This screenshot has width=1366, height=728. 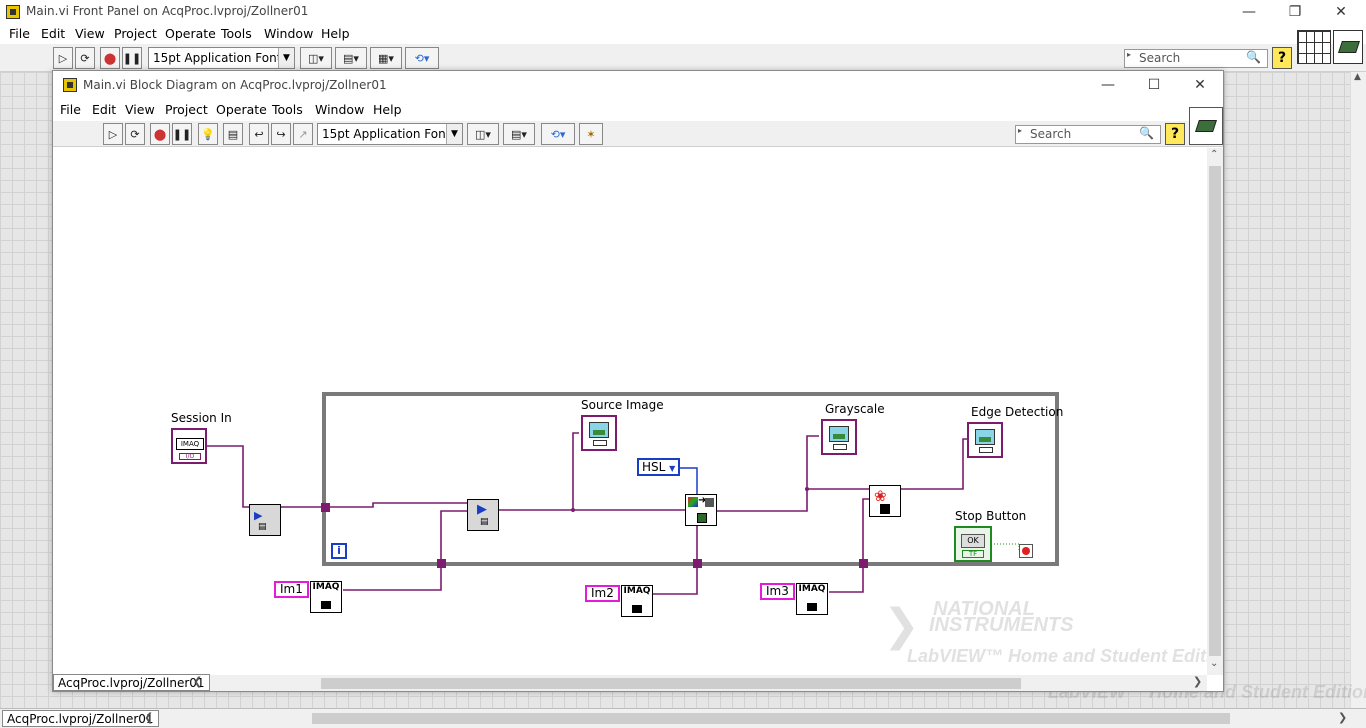 I want to click on bd-hscroll-left-icon: ❮, so click(x=197, y=681).